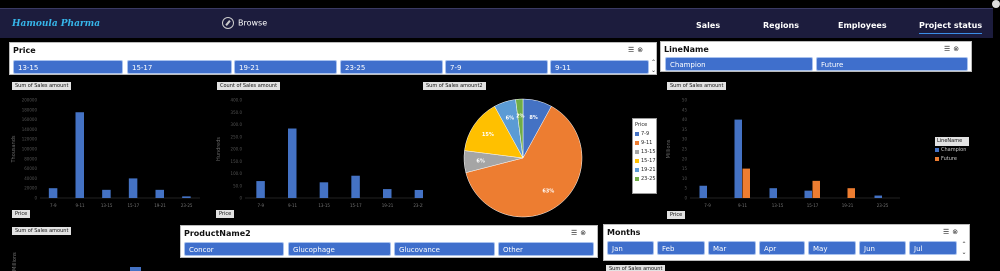 The height and width of the screenshot is (271, 1000). What do you see at coordinates (882, 248) in the screenshot?
I see `month-item-jun: Jun` at bounding box center [882, 248].